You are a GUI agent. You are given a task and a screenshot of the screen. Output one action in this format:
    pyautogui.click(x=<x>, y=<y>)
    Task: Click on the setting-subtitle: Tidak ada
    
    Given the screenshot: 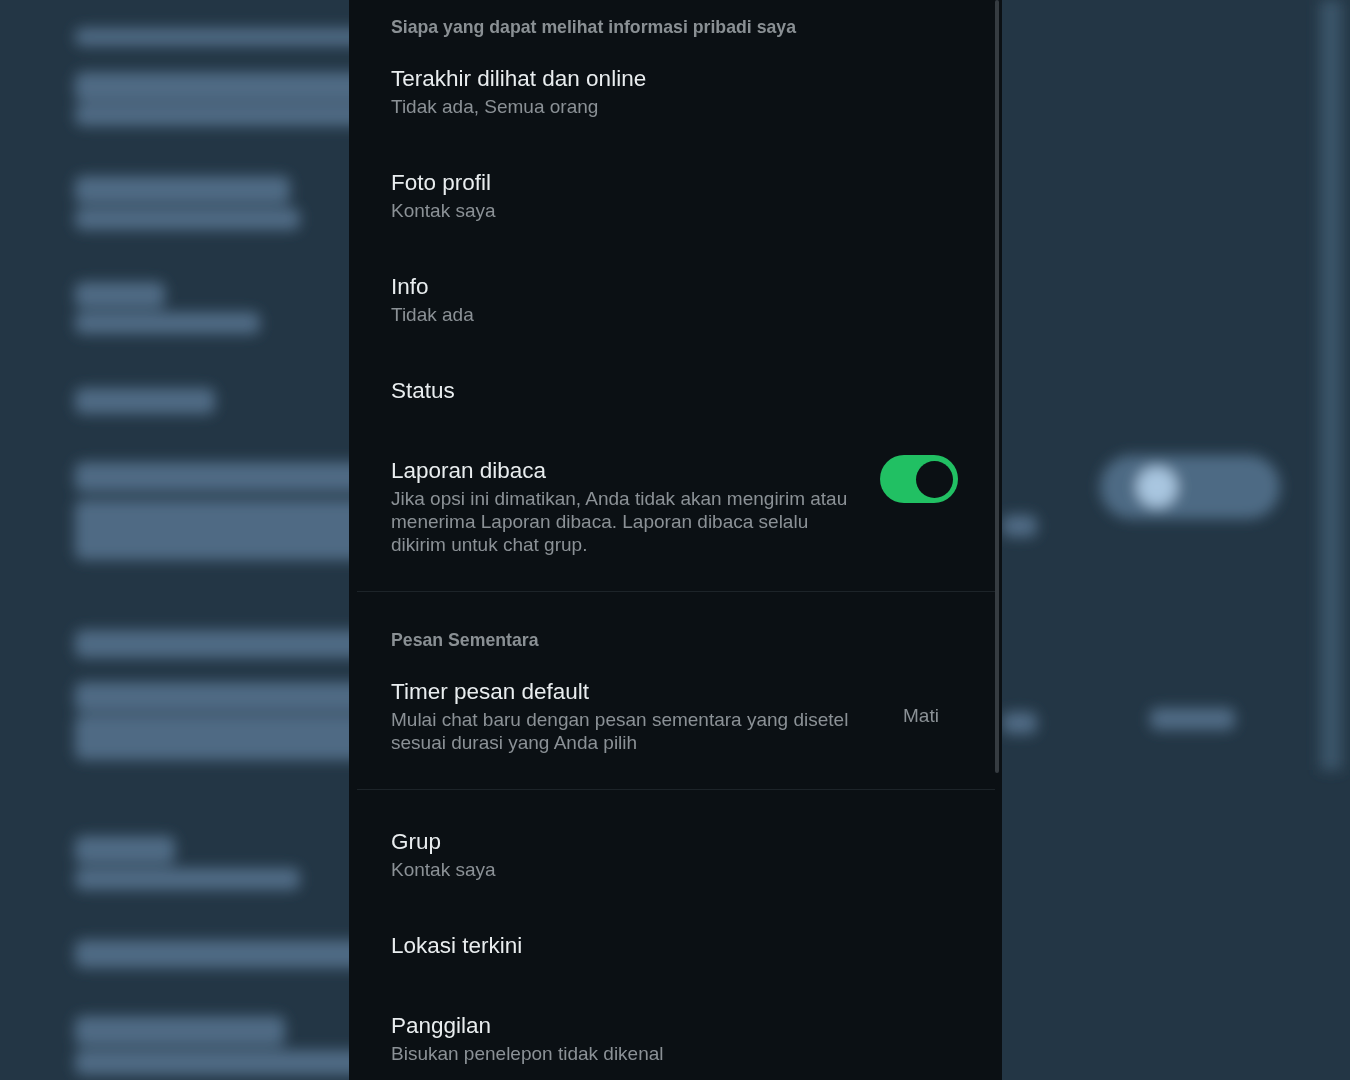 What is the action you would take?
    pyautogui.click(x=433, y=314)
    